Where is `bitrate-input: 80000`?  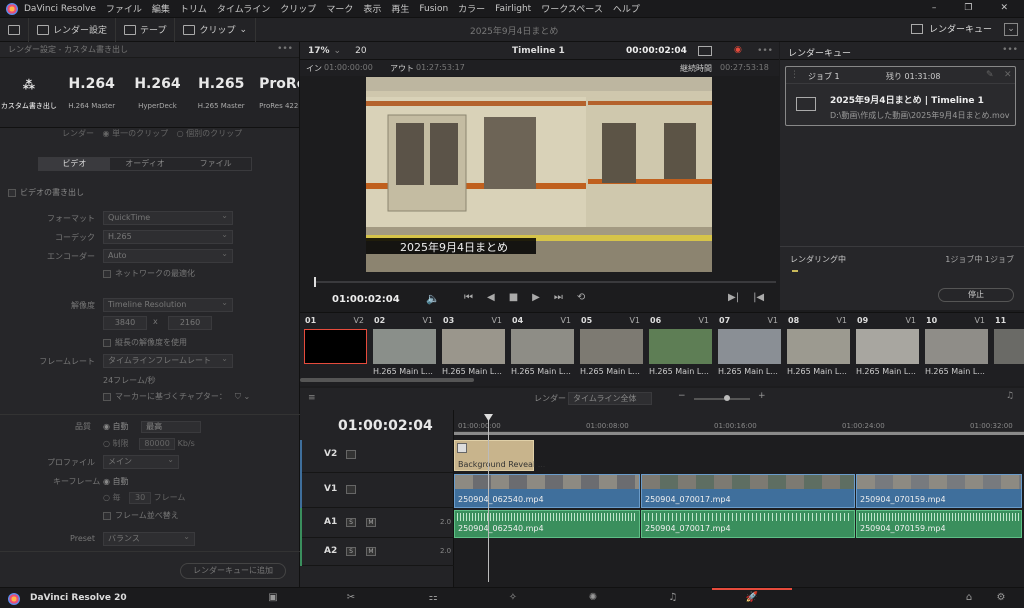 bitrate-input: 80000 is located at coordinates (157, 444).